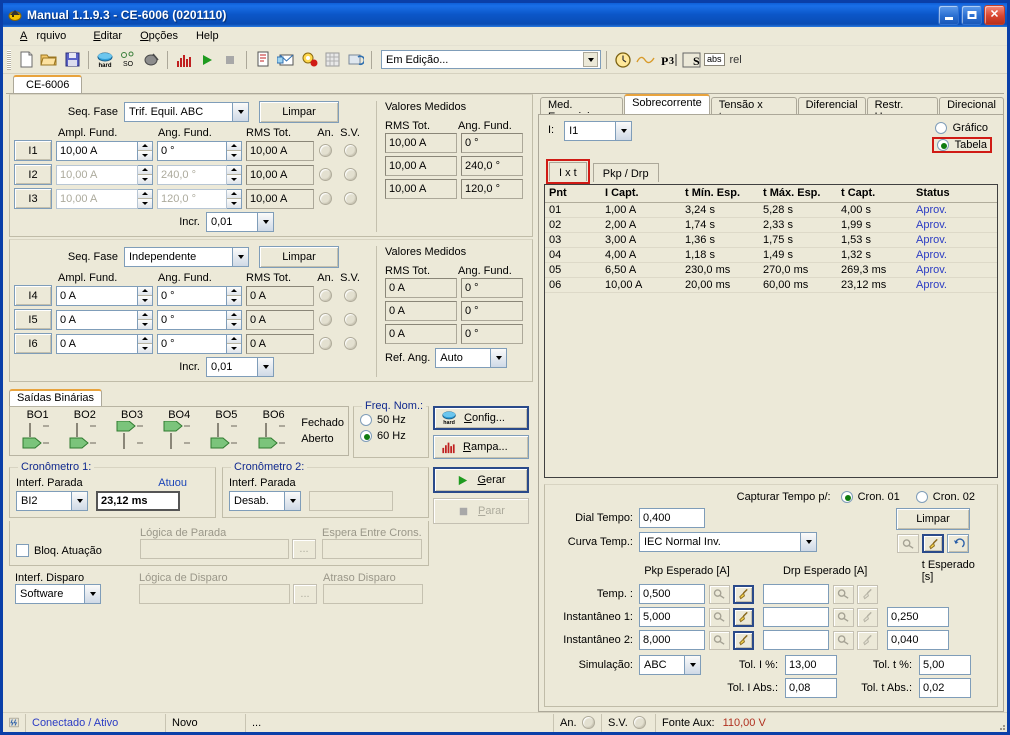 Image resolution: width=1010 pixels, height=735 pixels. Describe the element at coordinates (811, 665) in the screenshot. I see `tol-i-pct-input: 13,00` at that location.